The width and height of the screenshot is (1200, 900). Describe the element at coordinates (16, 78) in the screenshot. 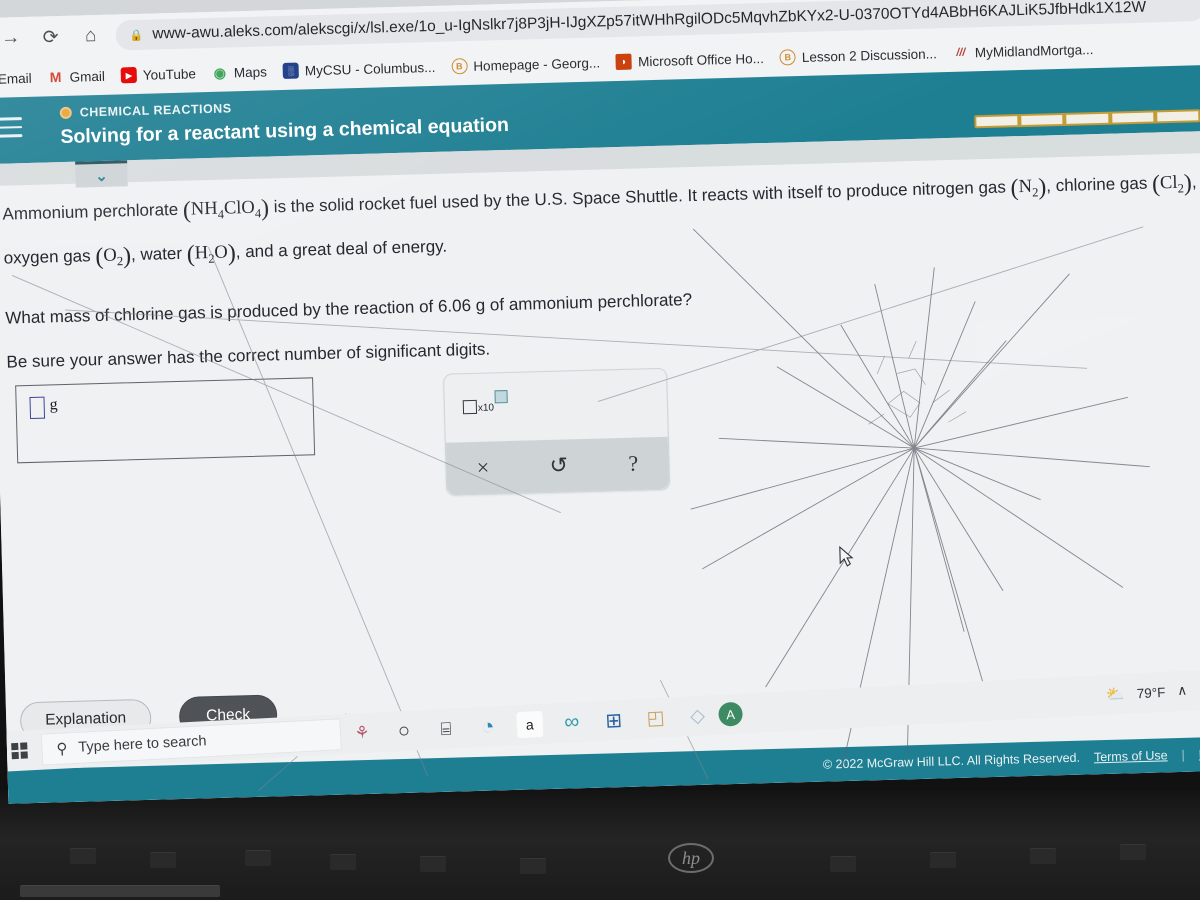

I see `bookmark-label: Email` at that location.